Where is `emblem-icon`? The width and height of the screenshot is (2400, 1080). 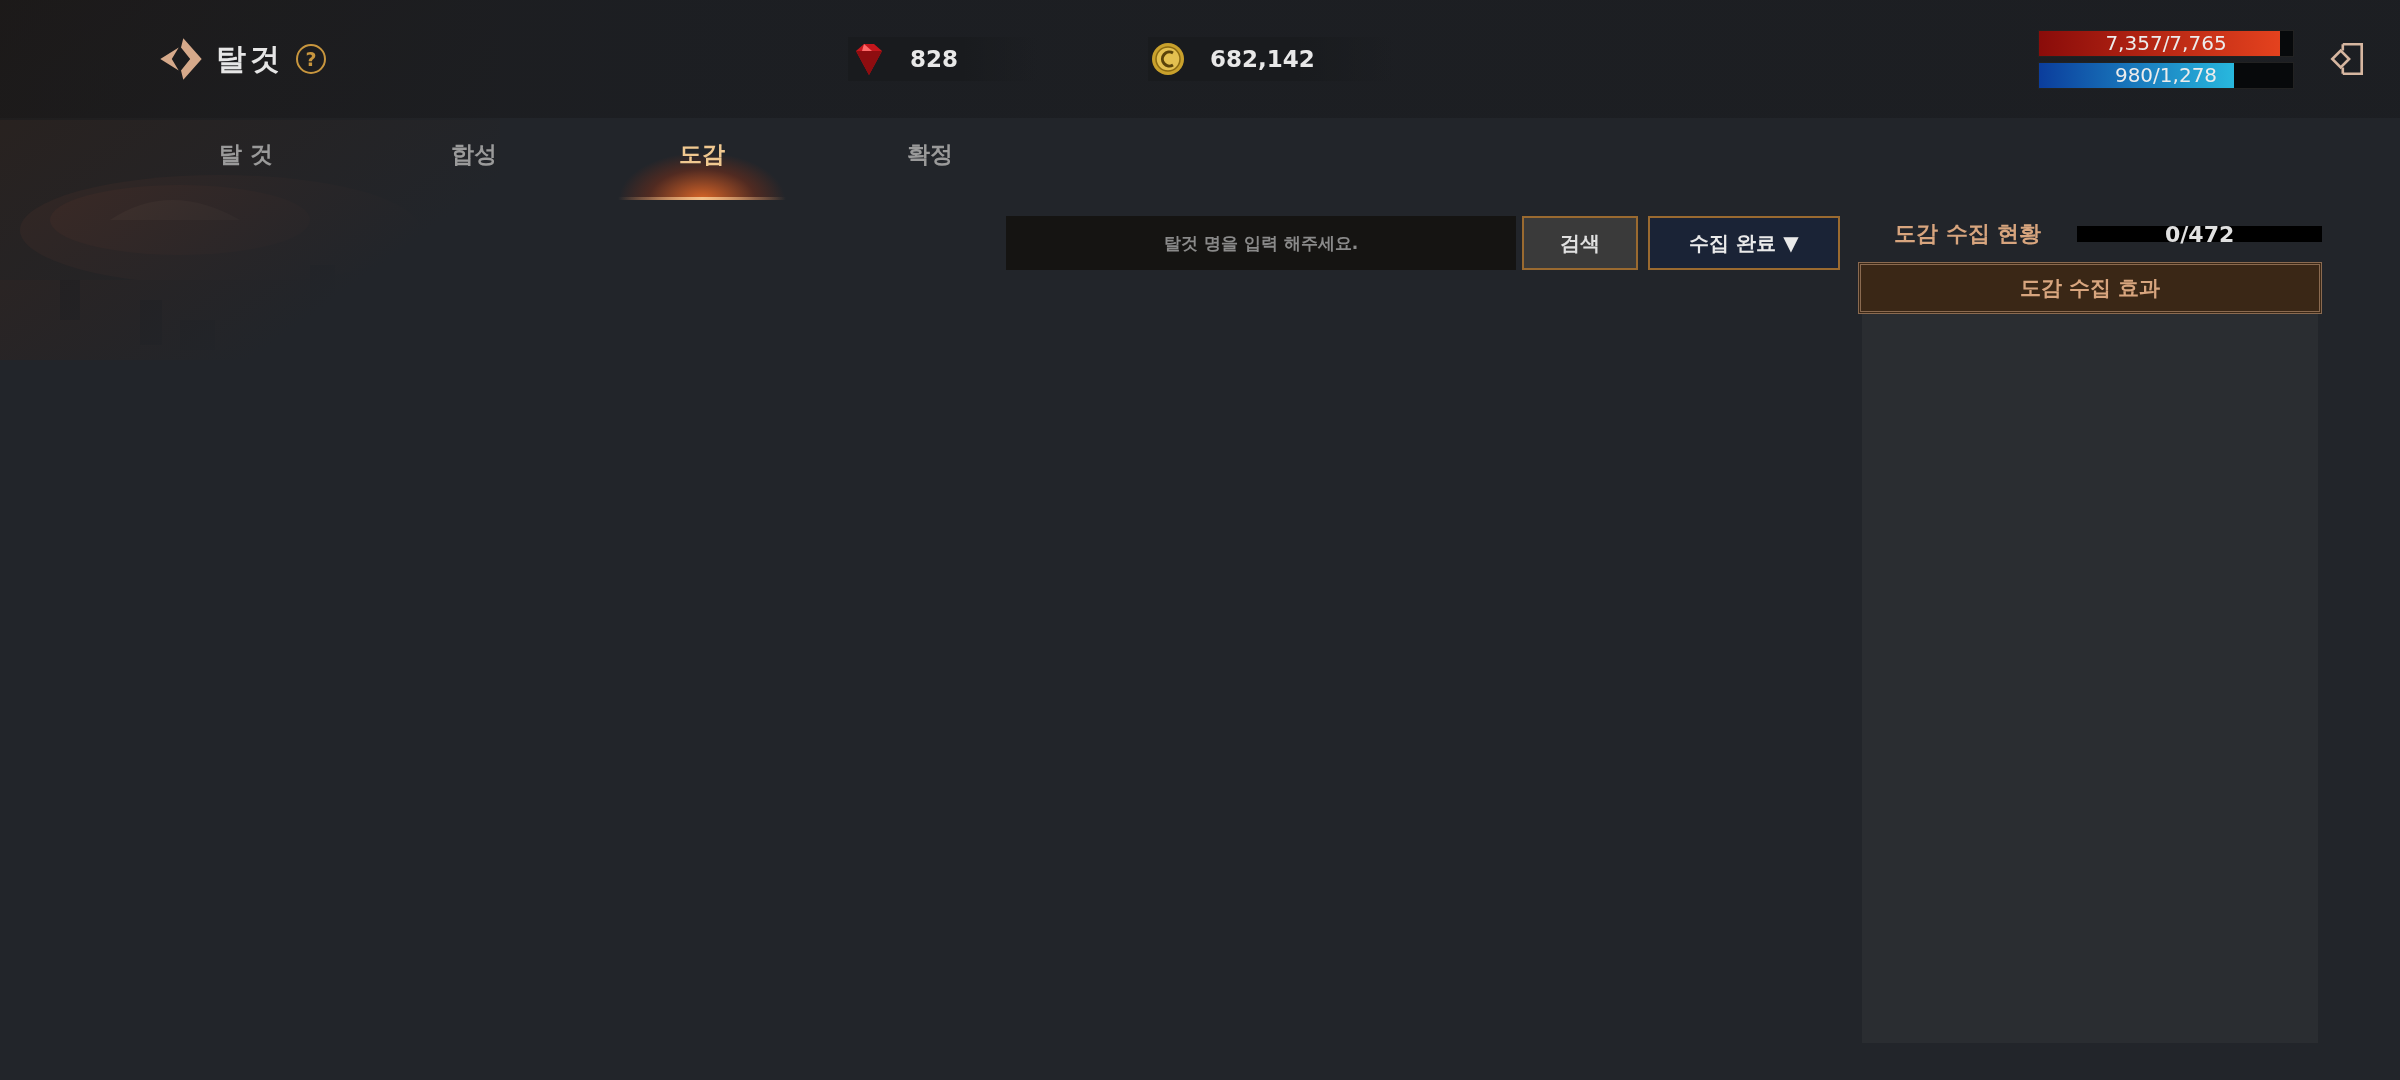 emblem-icon is located at coordinates (181, 59).